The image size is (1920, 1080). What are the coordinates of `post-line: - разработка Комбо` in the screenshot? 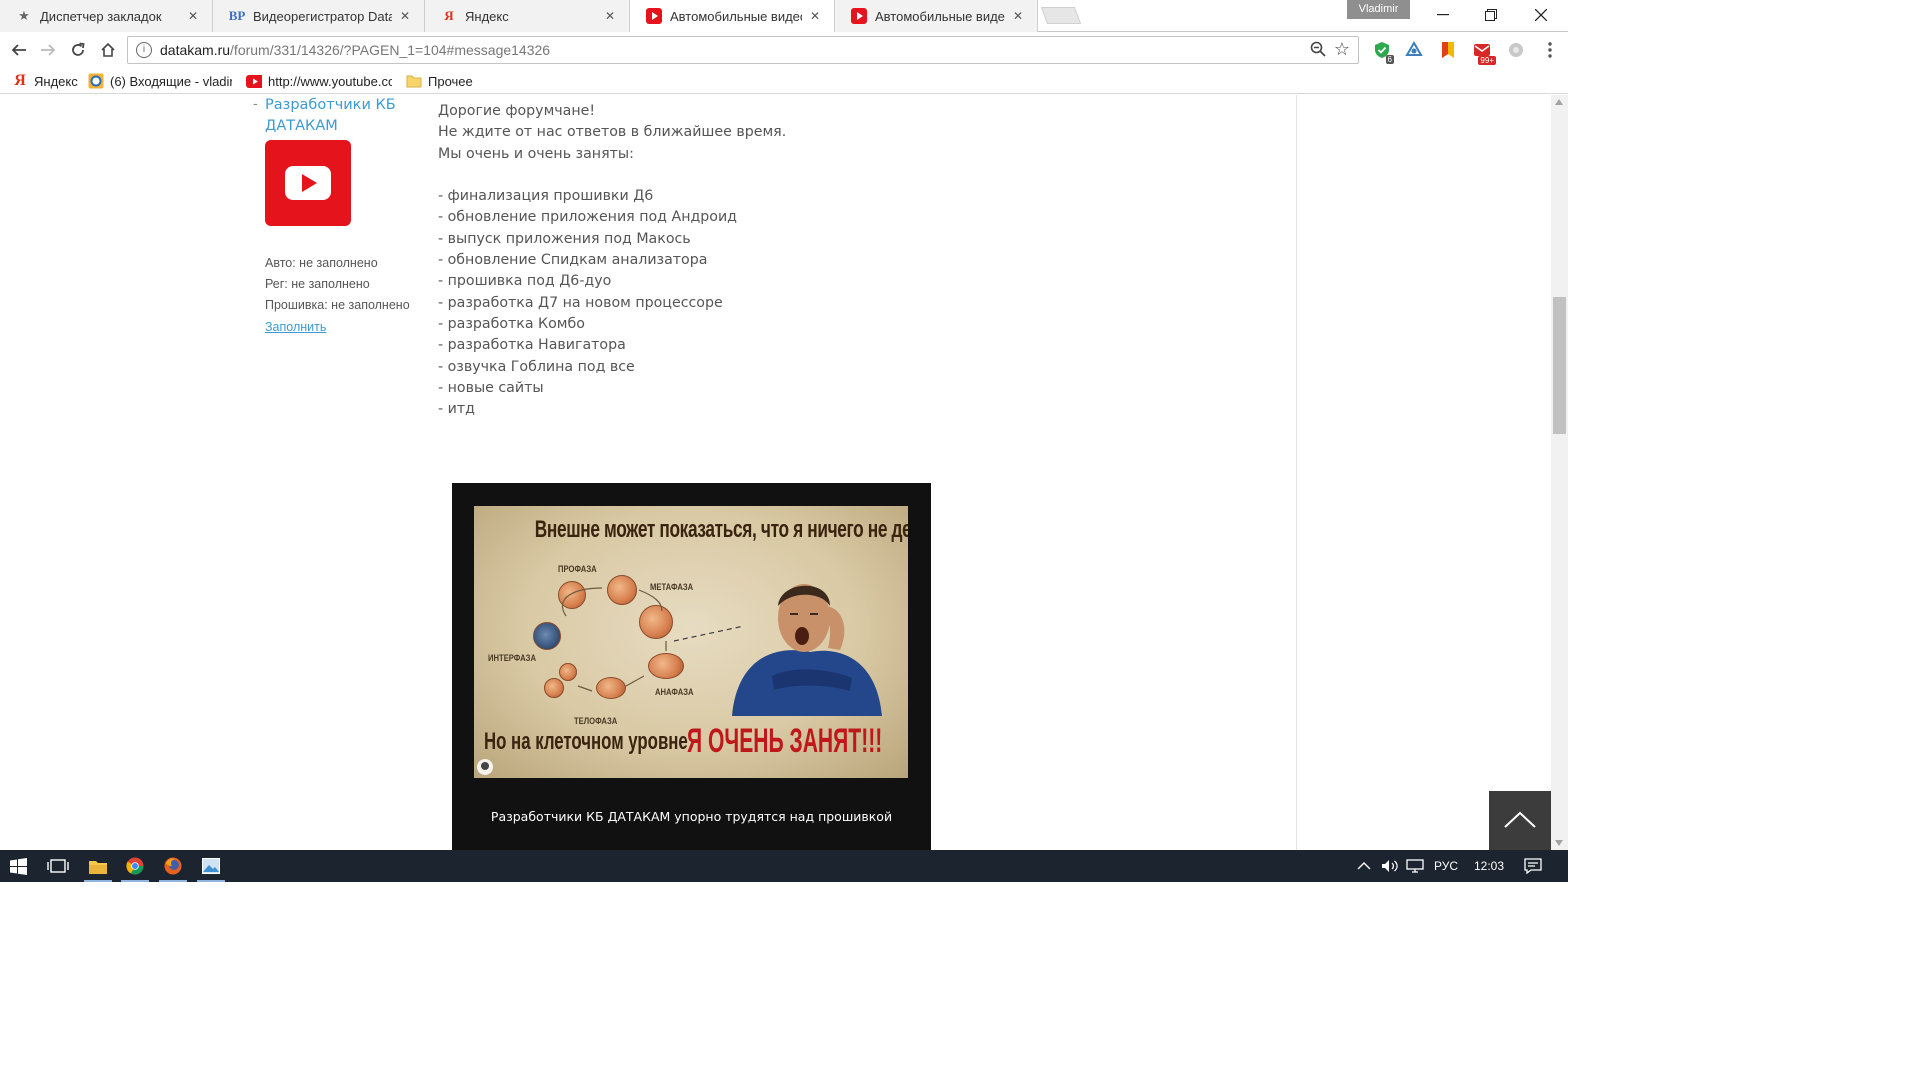 It's located at (511, 323).